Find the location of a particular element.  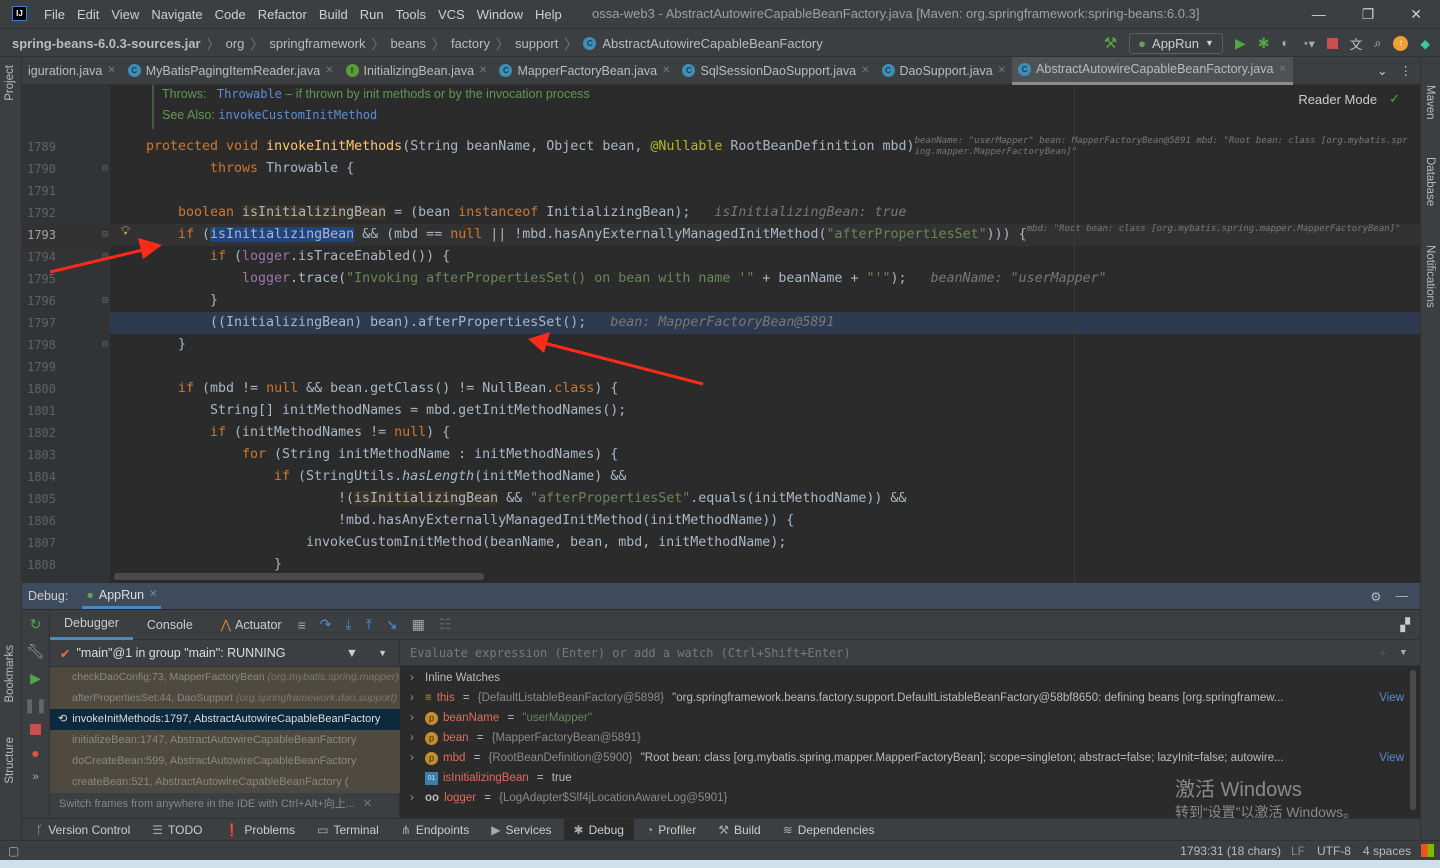

search-icon: ⌕ is located at coordinates (1377, 43).